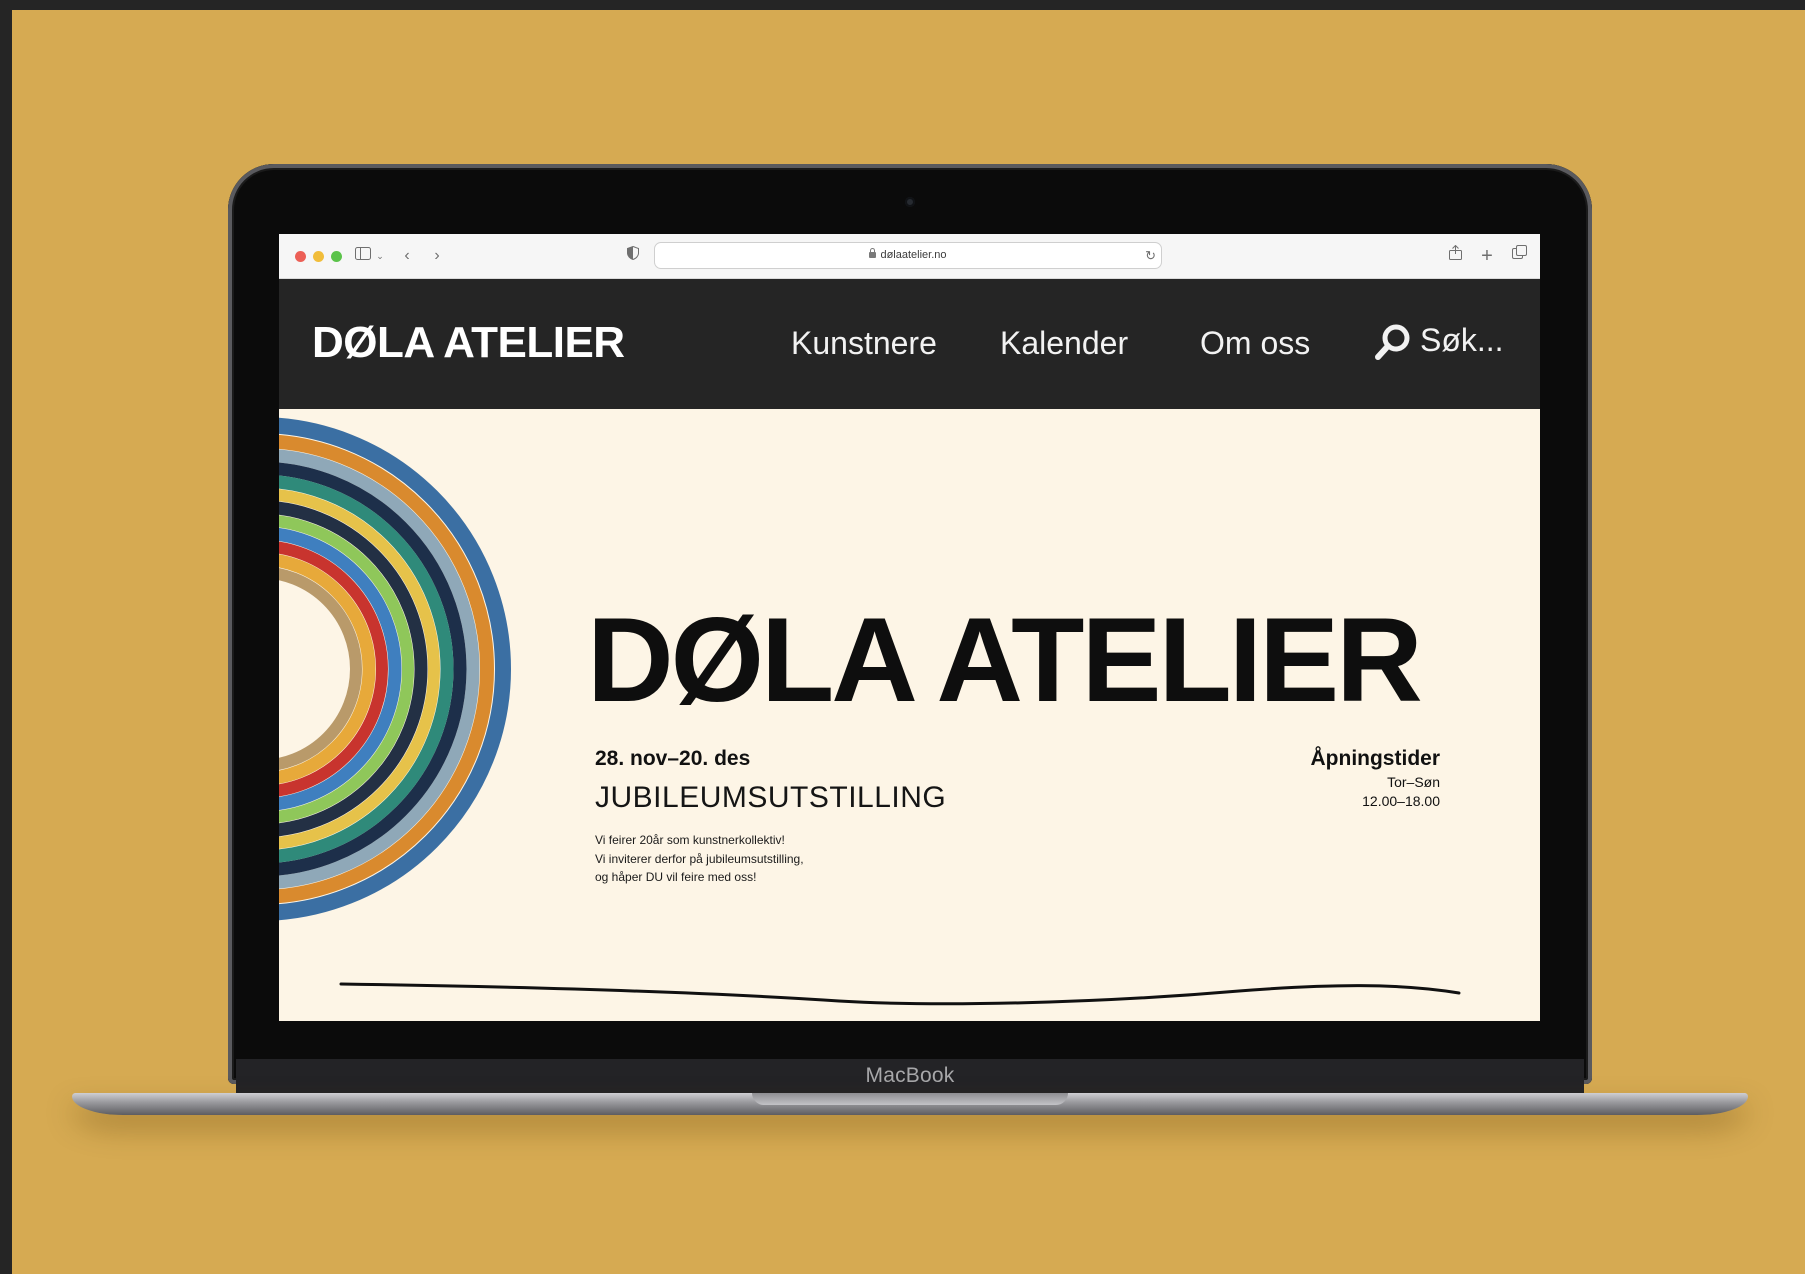  I want to click on address-bar: dølaatelier.no ↻, so click(908, 255).